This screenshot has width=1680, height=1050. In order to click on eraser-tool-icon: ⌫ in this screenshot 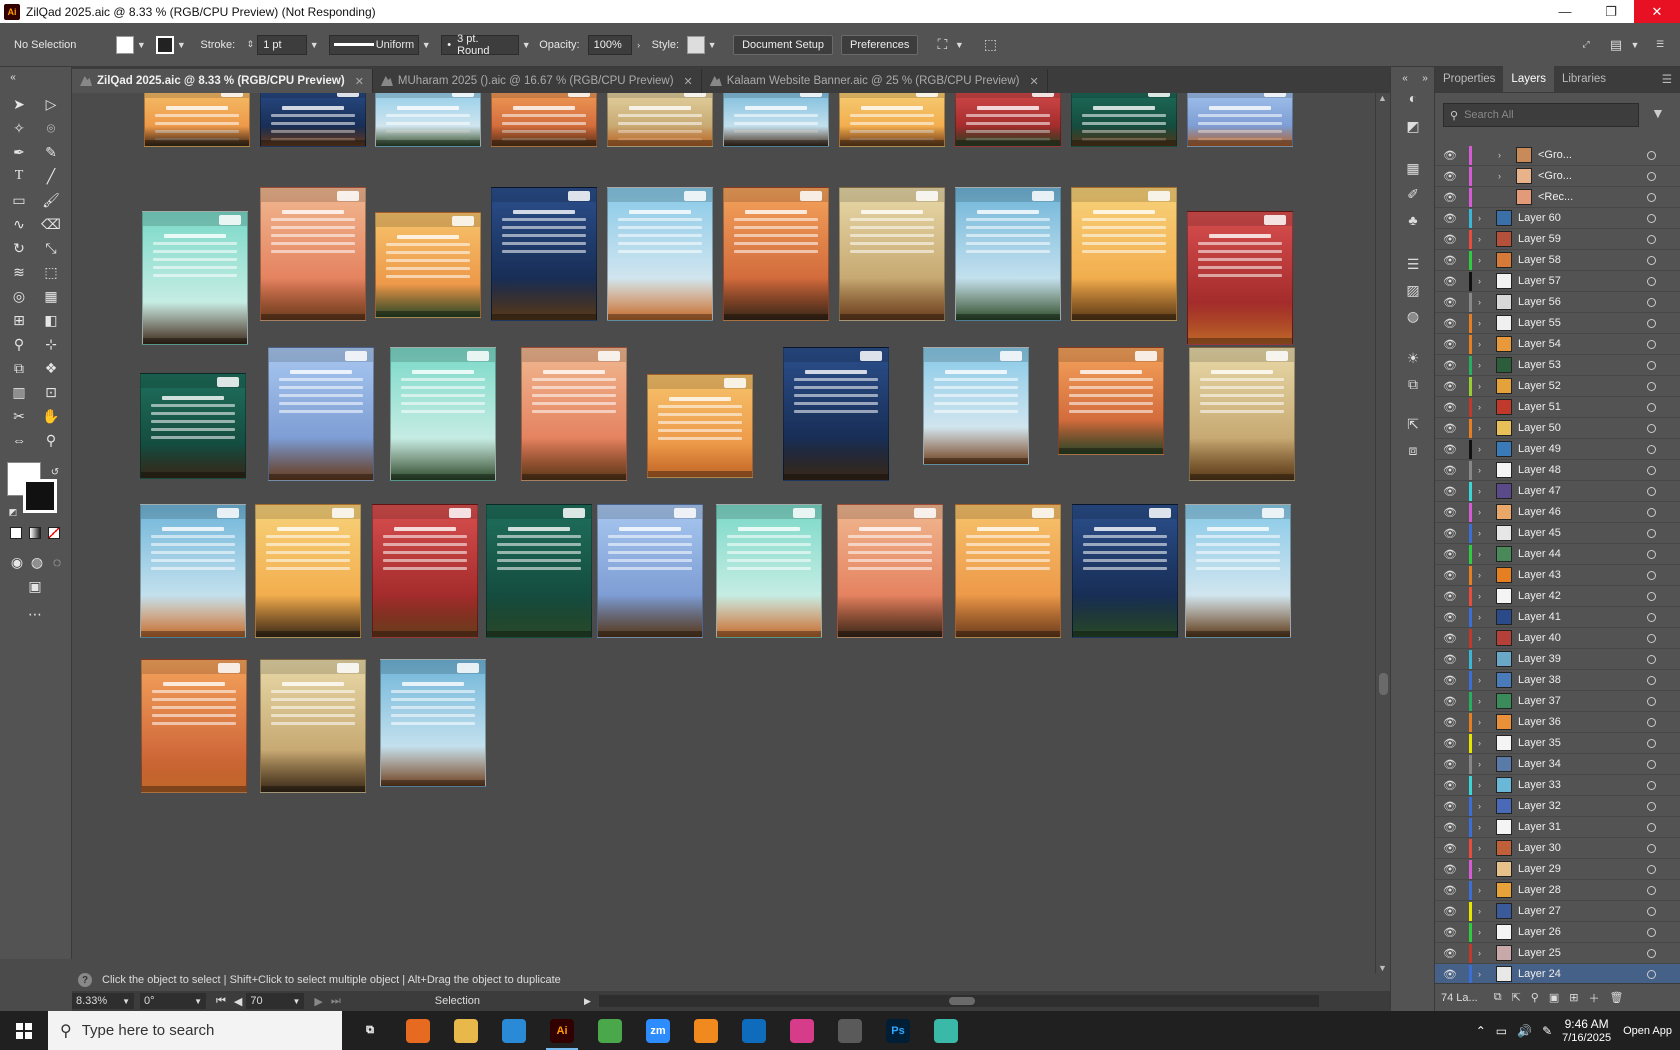, I will do `click(51, 224)`.